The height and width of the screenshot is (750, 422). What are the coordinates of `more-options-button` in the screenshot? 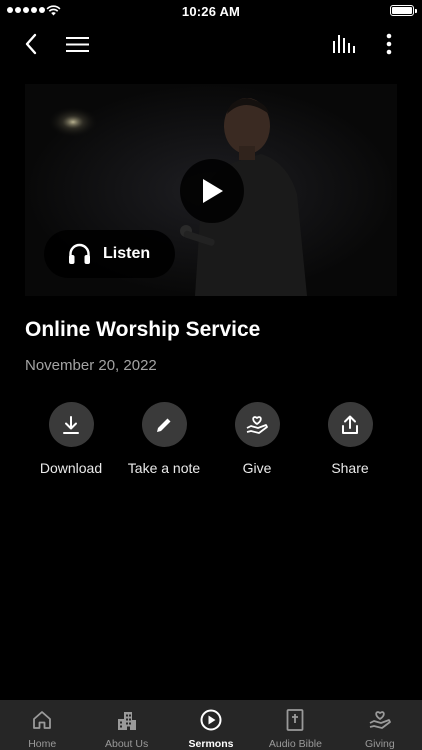 It's located at (389, 44).